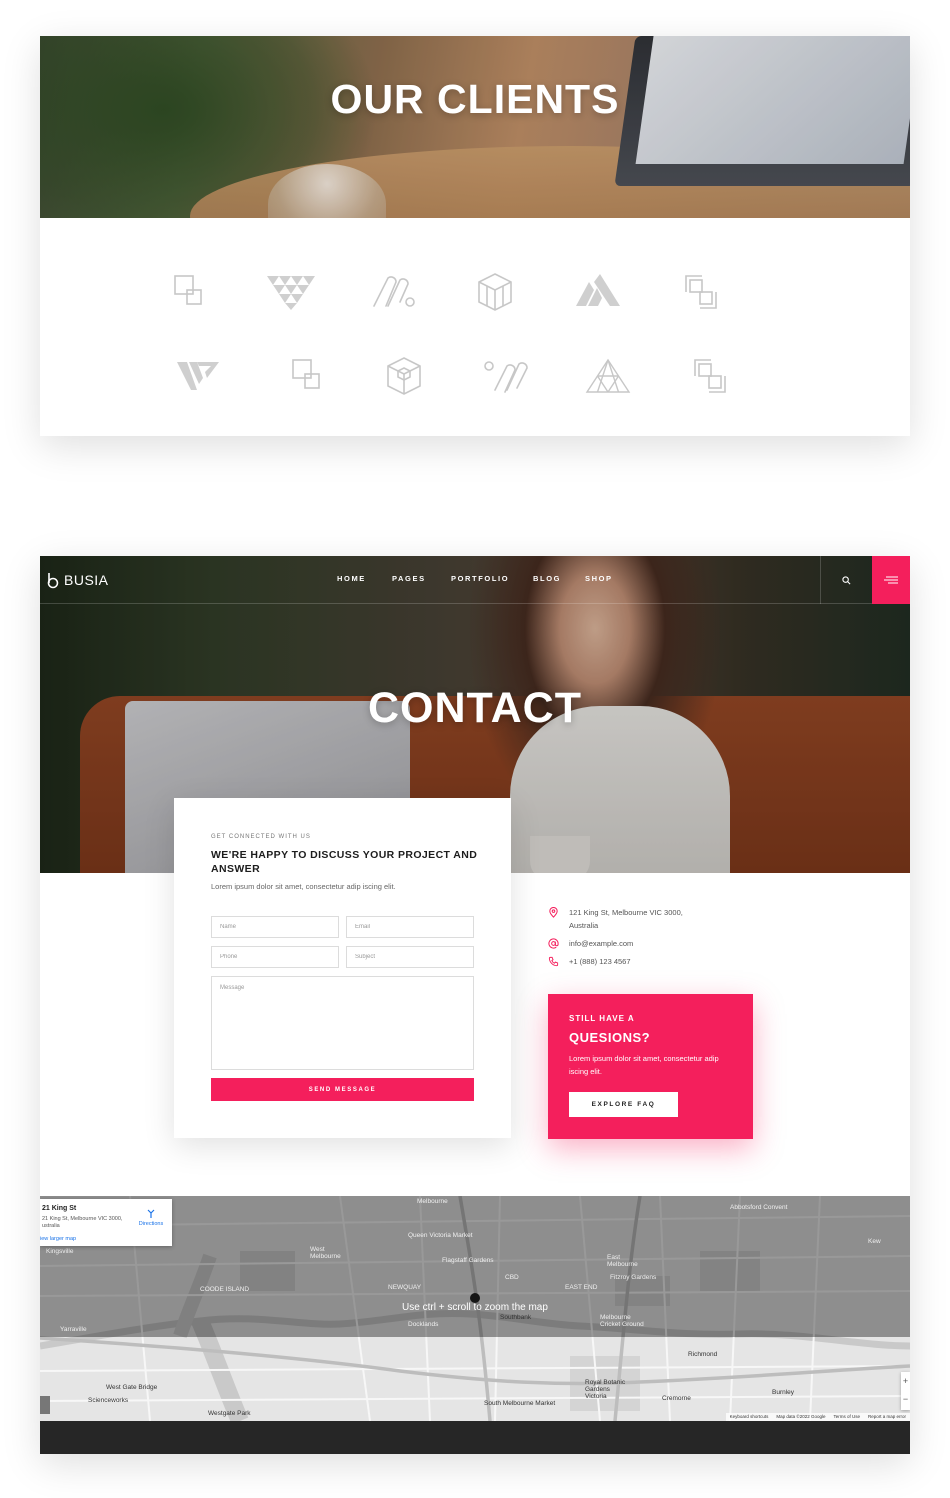 The width and height of the screenshot is (950, 1498). Describe the element at coordinates (86, 580) in the screenshot. I see `brand-name: BUSIA` at that location.